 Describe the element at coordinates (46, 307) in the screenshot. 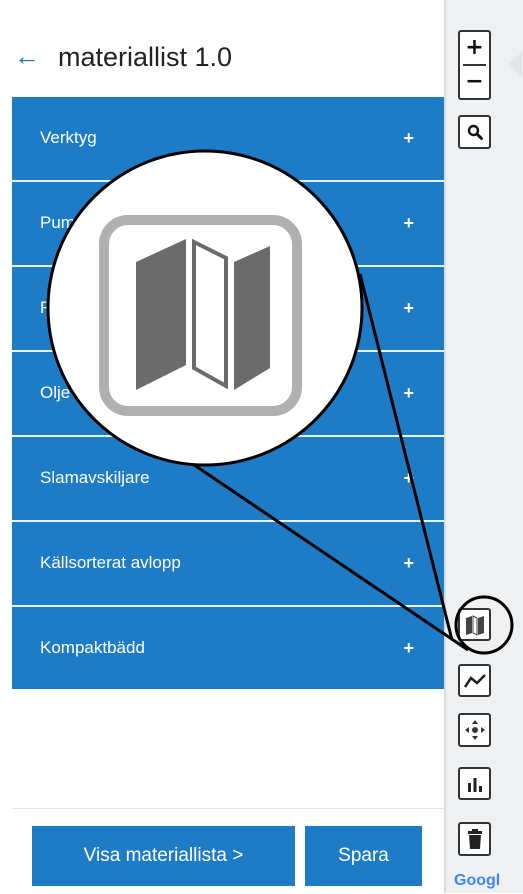

I see `accordion-item-label: R` at that location.